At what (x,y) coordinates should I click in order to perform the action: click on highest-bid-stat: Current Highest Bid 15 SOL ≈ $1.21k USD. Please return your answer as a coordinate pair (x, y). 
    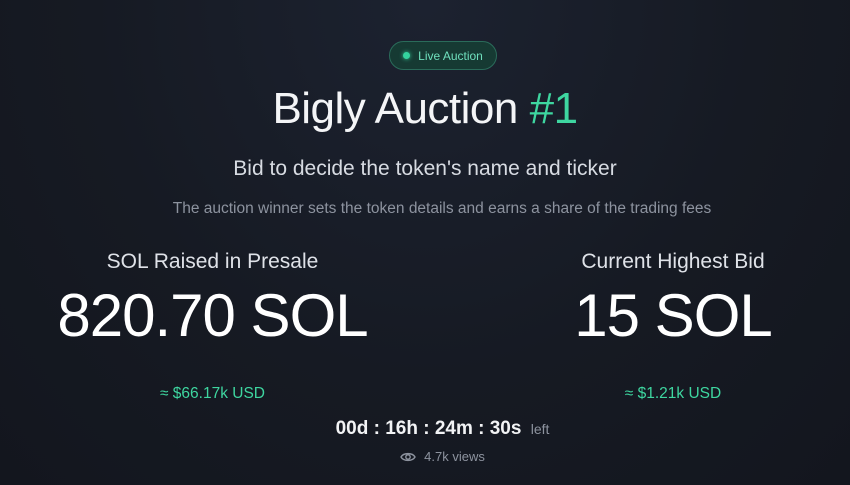
    Looking at the image, I should click on (673, 326).